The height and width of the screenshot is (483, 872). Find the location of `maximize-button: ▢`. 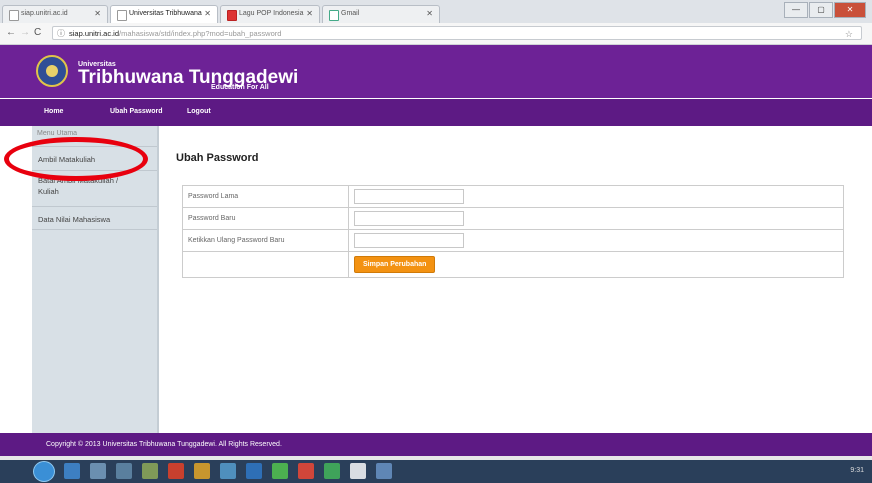

maximize-button: ▢ is located at coordinates (821, 10).